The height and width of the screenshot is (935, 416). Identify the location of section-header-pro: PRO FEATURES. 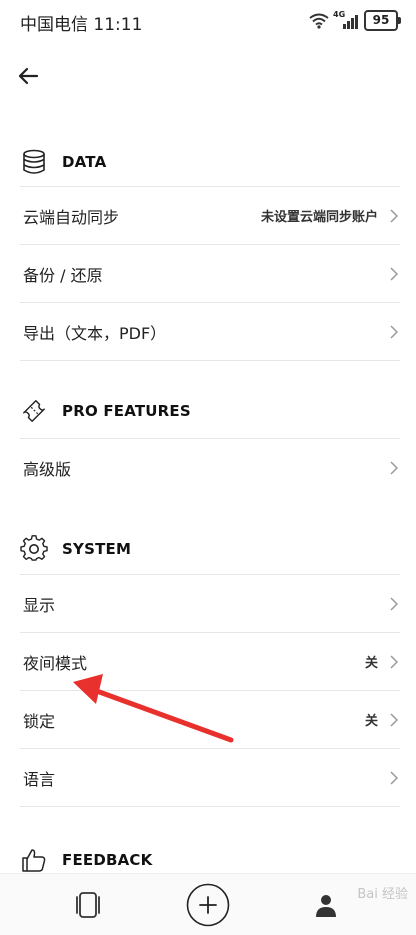
(105, 411).